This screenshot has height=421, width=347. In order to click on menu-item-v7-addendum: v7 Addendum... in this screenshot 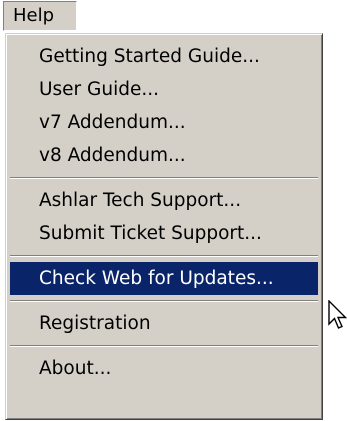, I will do `click(164, 122)`.